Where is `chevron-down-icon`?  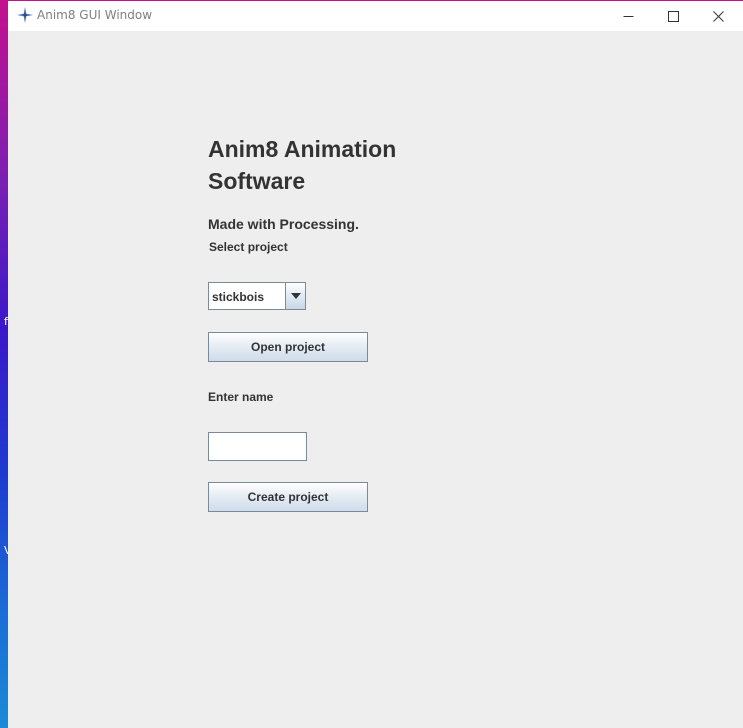 chevron-down-icon is located at coordinates (295, 296).